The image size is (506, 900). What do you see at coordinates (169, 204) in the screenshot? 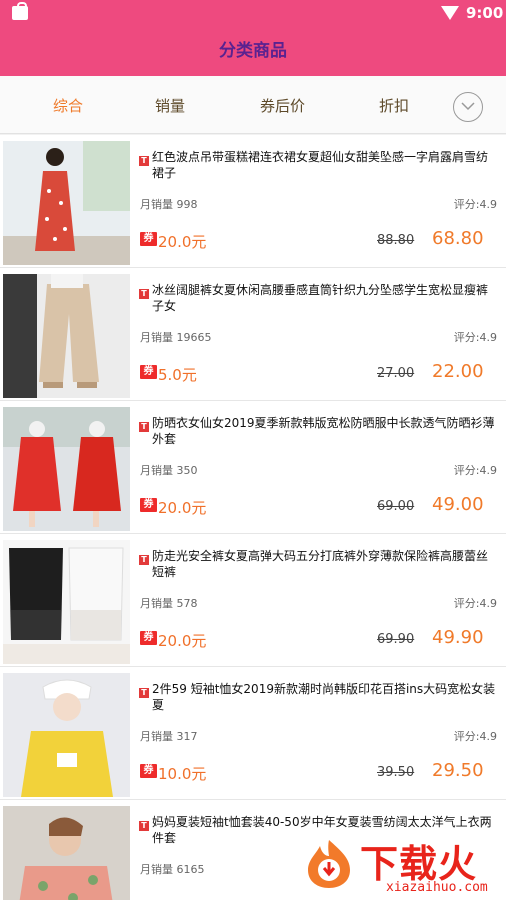
I see `monthly-sales: 月销量 998` at bounding box center [169, 204].